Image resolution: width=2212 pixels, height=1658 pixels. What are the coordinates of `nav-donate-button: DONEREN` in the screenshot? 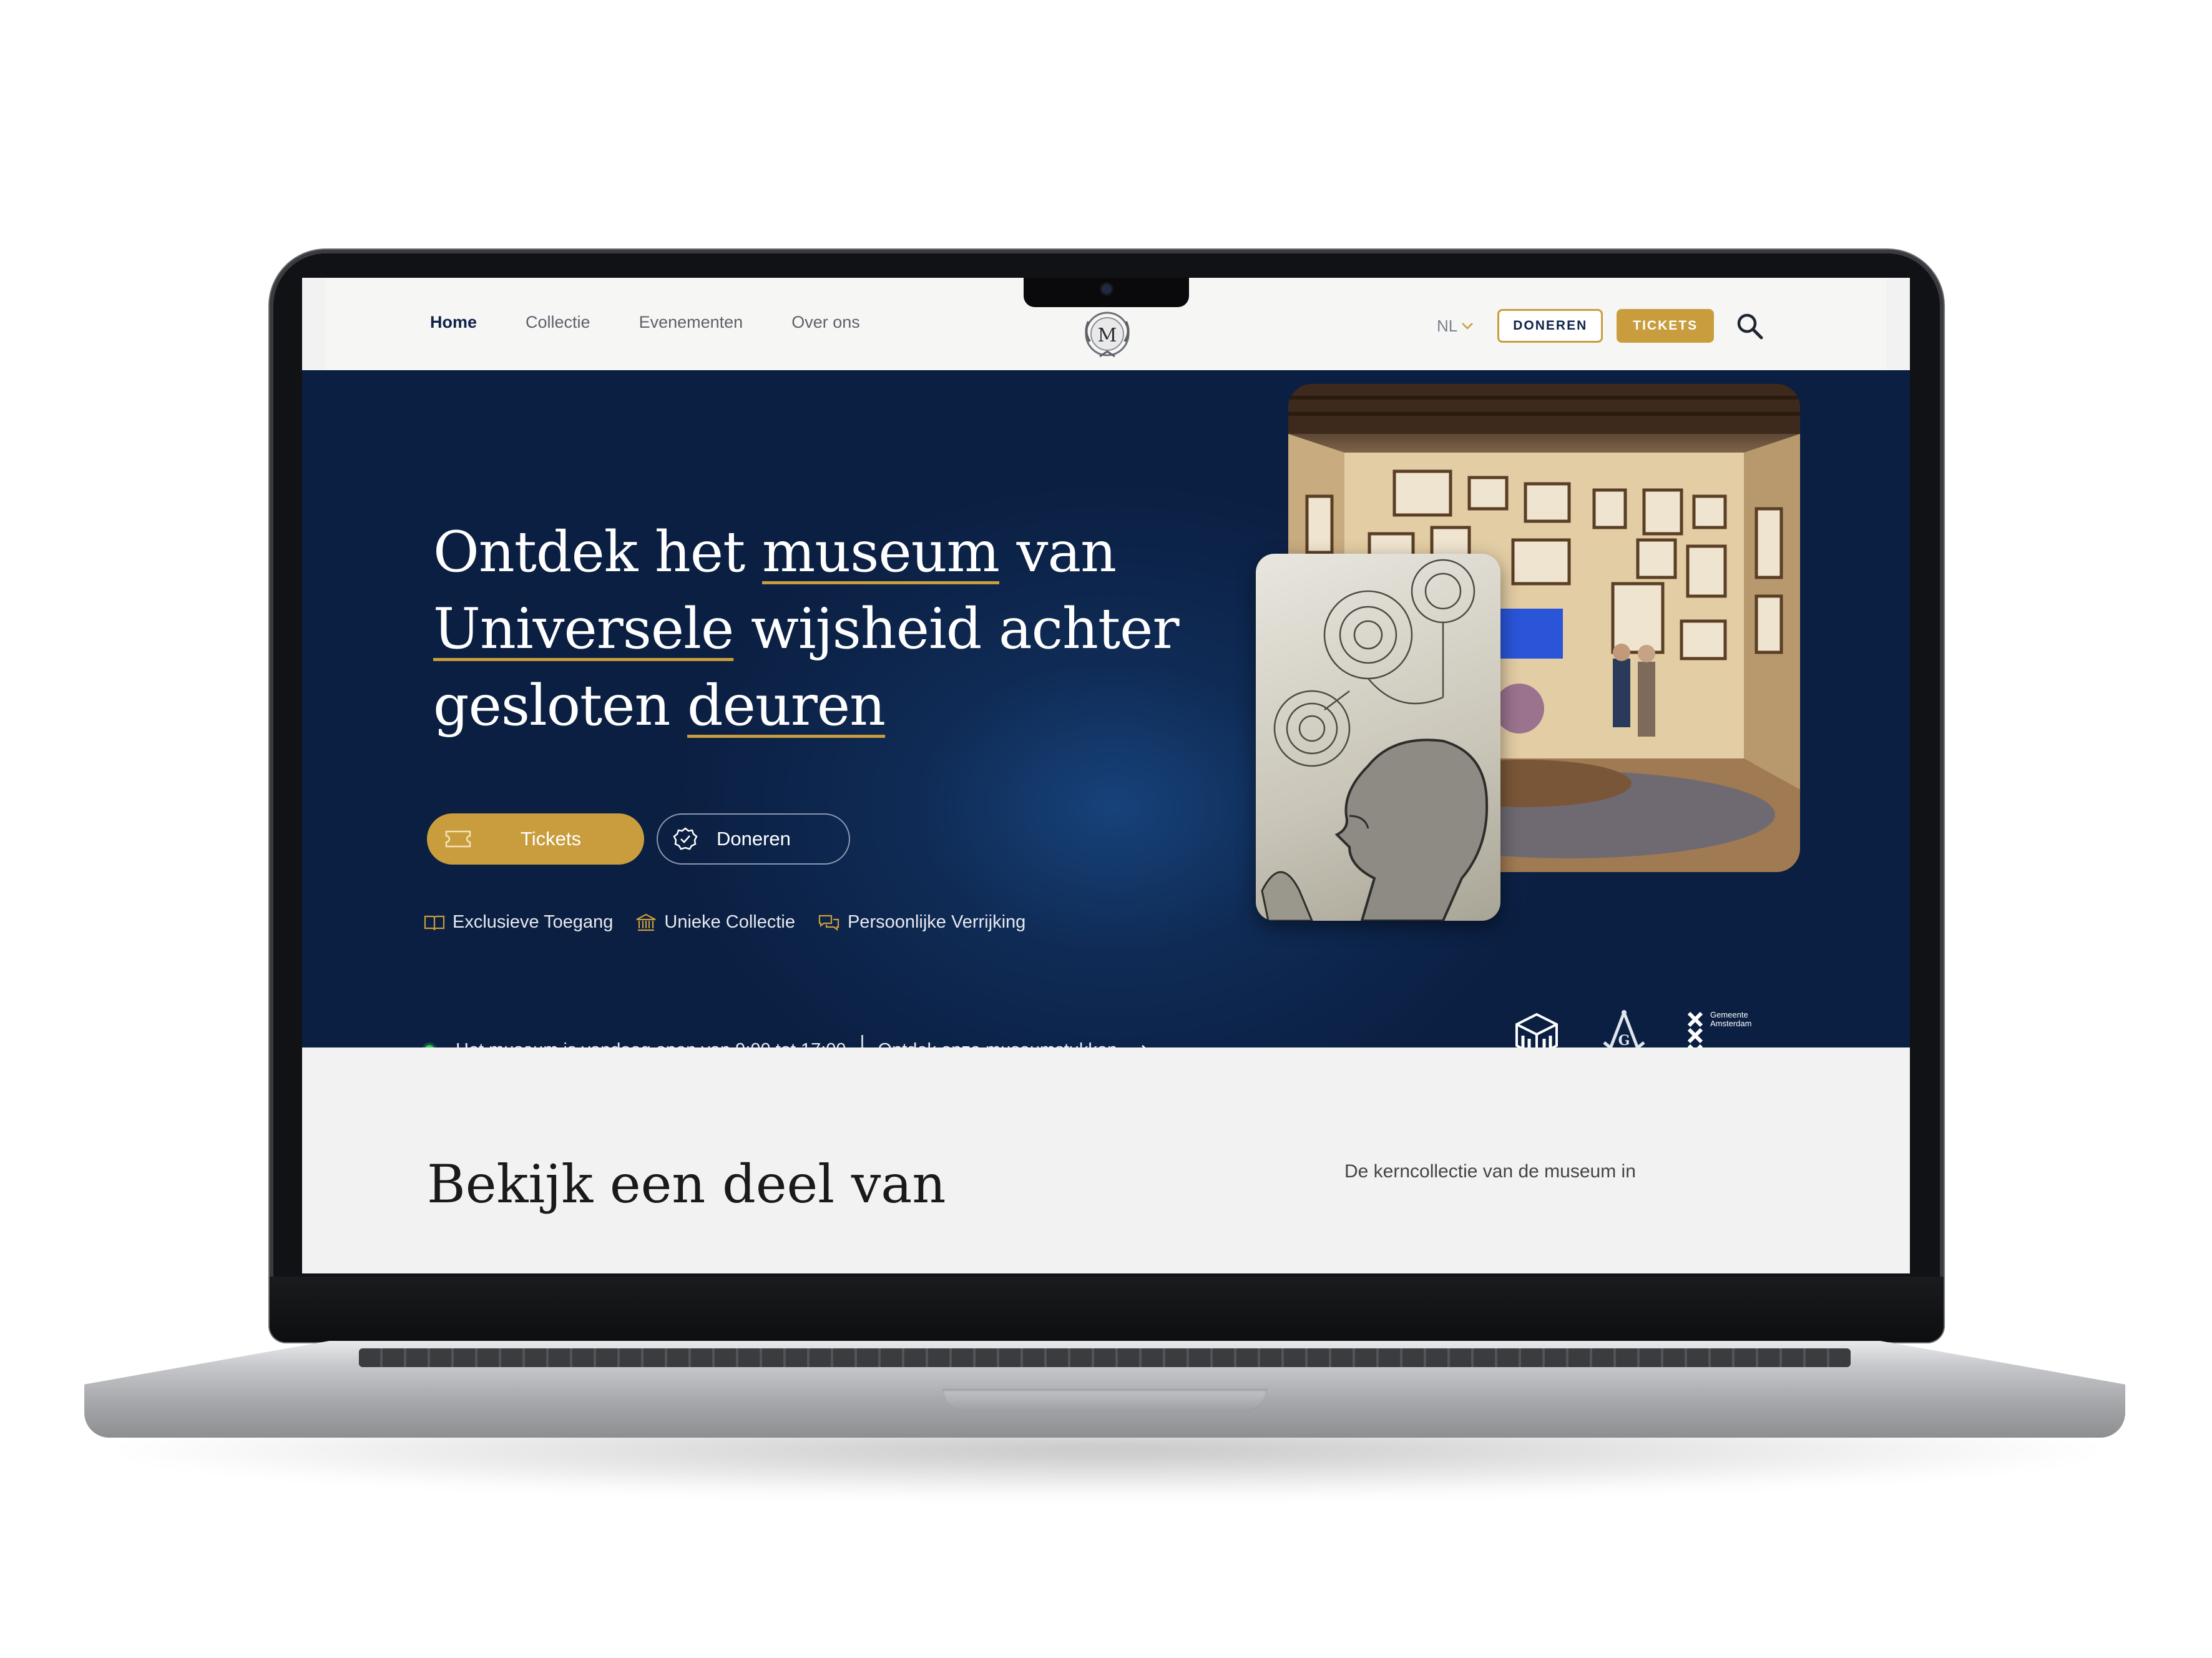 It's located at (1550, 326).